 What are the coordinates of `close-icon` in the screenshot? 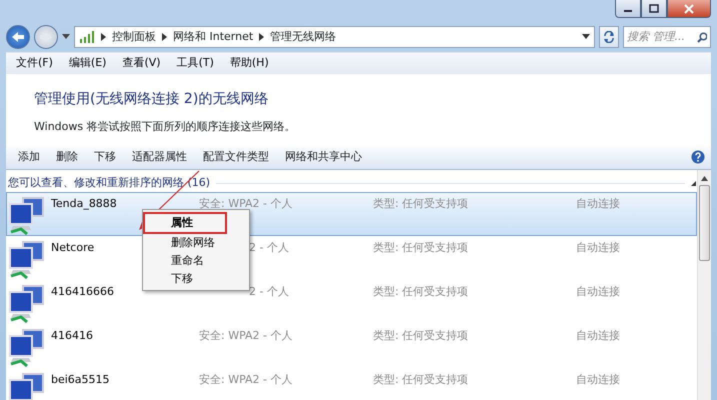 It's located at (689, 9).